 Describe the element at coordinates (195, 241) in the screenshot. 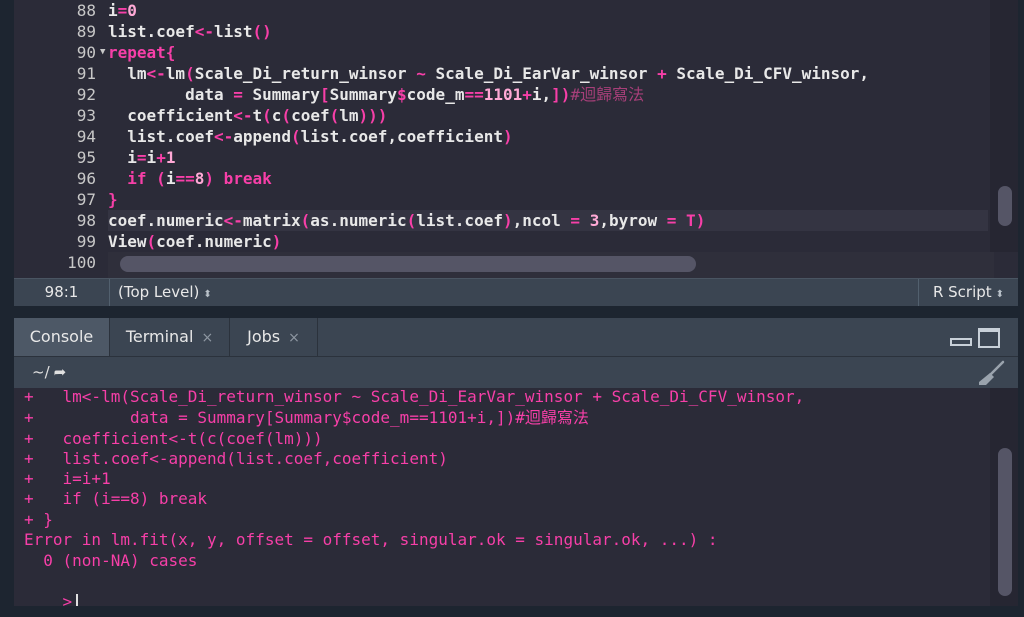

I see `code-line: View(coef.numeric)` at that location.